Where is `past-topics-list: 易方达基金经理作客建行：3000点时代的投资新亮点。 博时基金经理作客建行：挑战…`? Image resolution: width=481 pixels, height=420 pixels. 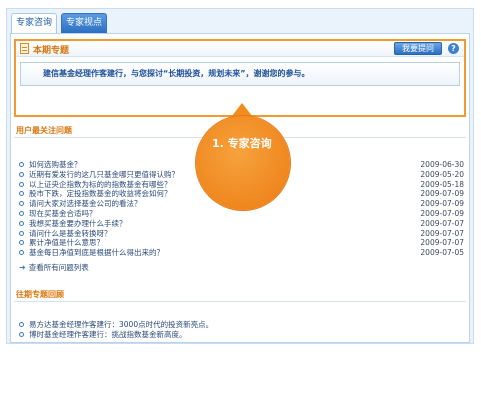
past-topics-list: 易方达基金经理作客建行：3000点时代的投资新亮点。 博时基金经理作客建行：挑战… is located at coordinates (239, 330).